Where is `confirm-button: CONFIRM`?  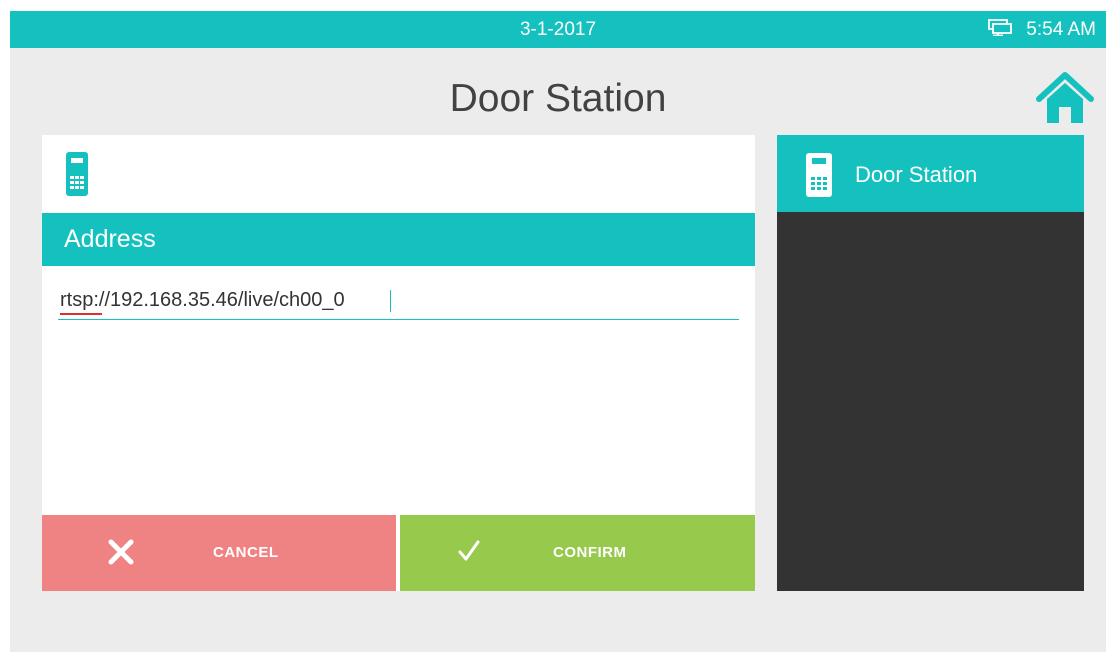 confirm-button: CONFIRM is located at coordinates (577, 553).